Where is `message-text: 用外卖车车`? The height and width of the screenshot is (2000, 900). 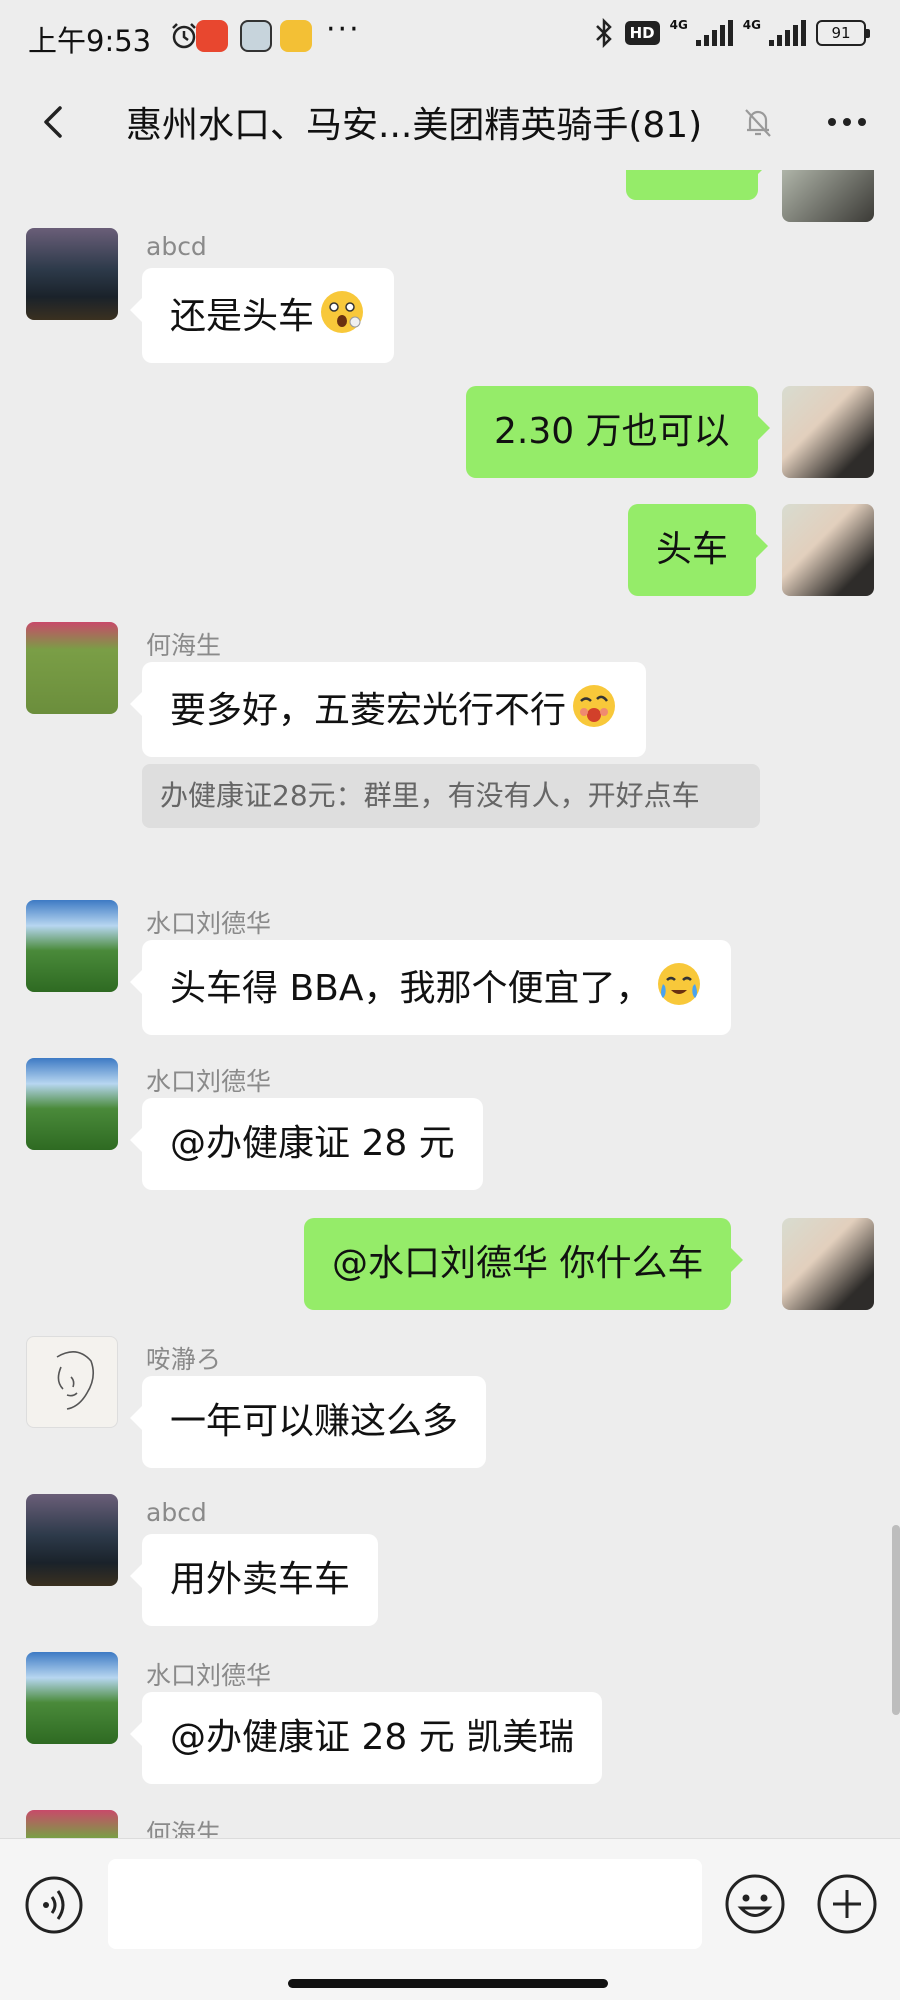
message-text: 用外卖车车 is located at coordinates (260, 1579).